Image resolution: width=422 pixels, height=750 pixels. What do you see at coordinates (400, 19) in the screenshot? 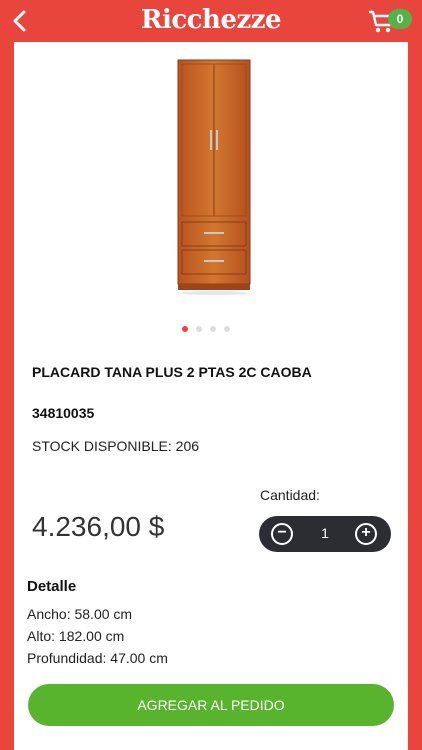
I see `cart-count-badge: 0` at bounding box center [400, 19].